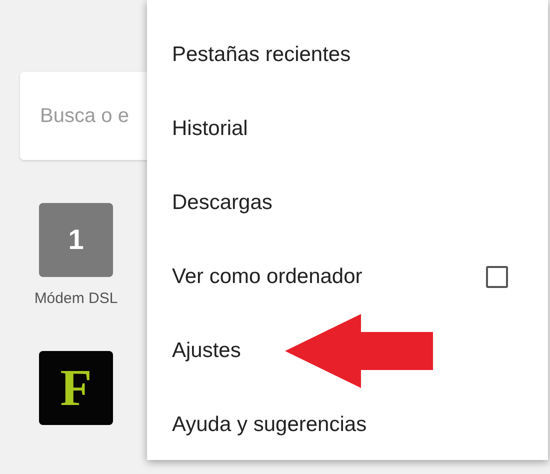  Describe the element at coordinates (76, 298) in the screenshot. I see `tile-label: Módem DSL` at that location.